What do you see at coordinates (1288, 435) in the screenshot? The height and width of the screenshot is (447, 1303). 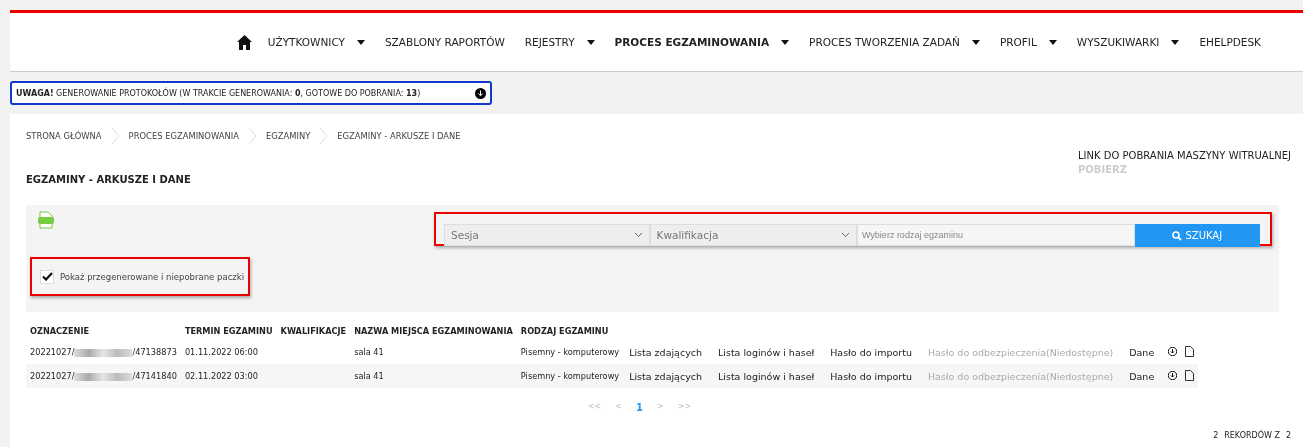 I see `record-total: 2` at bounding box center [1288, 435].